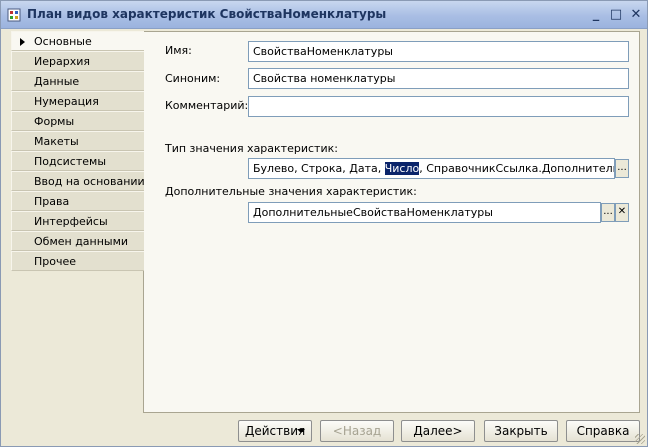 Image resolution: width=648 pixels, height=447 pixels. I want to click on extra-values-clear-button: ✕, so click(622, 212).